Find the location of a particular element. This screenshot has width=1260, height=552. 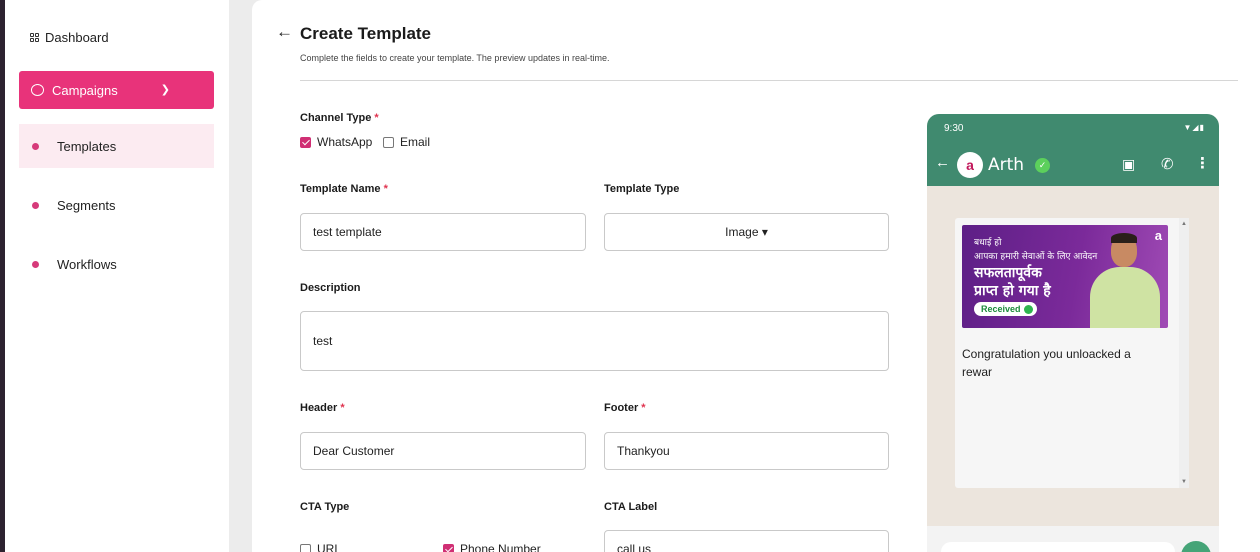

chat-icon is located at coordinates (37, 90).